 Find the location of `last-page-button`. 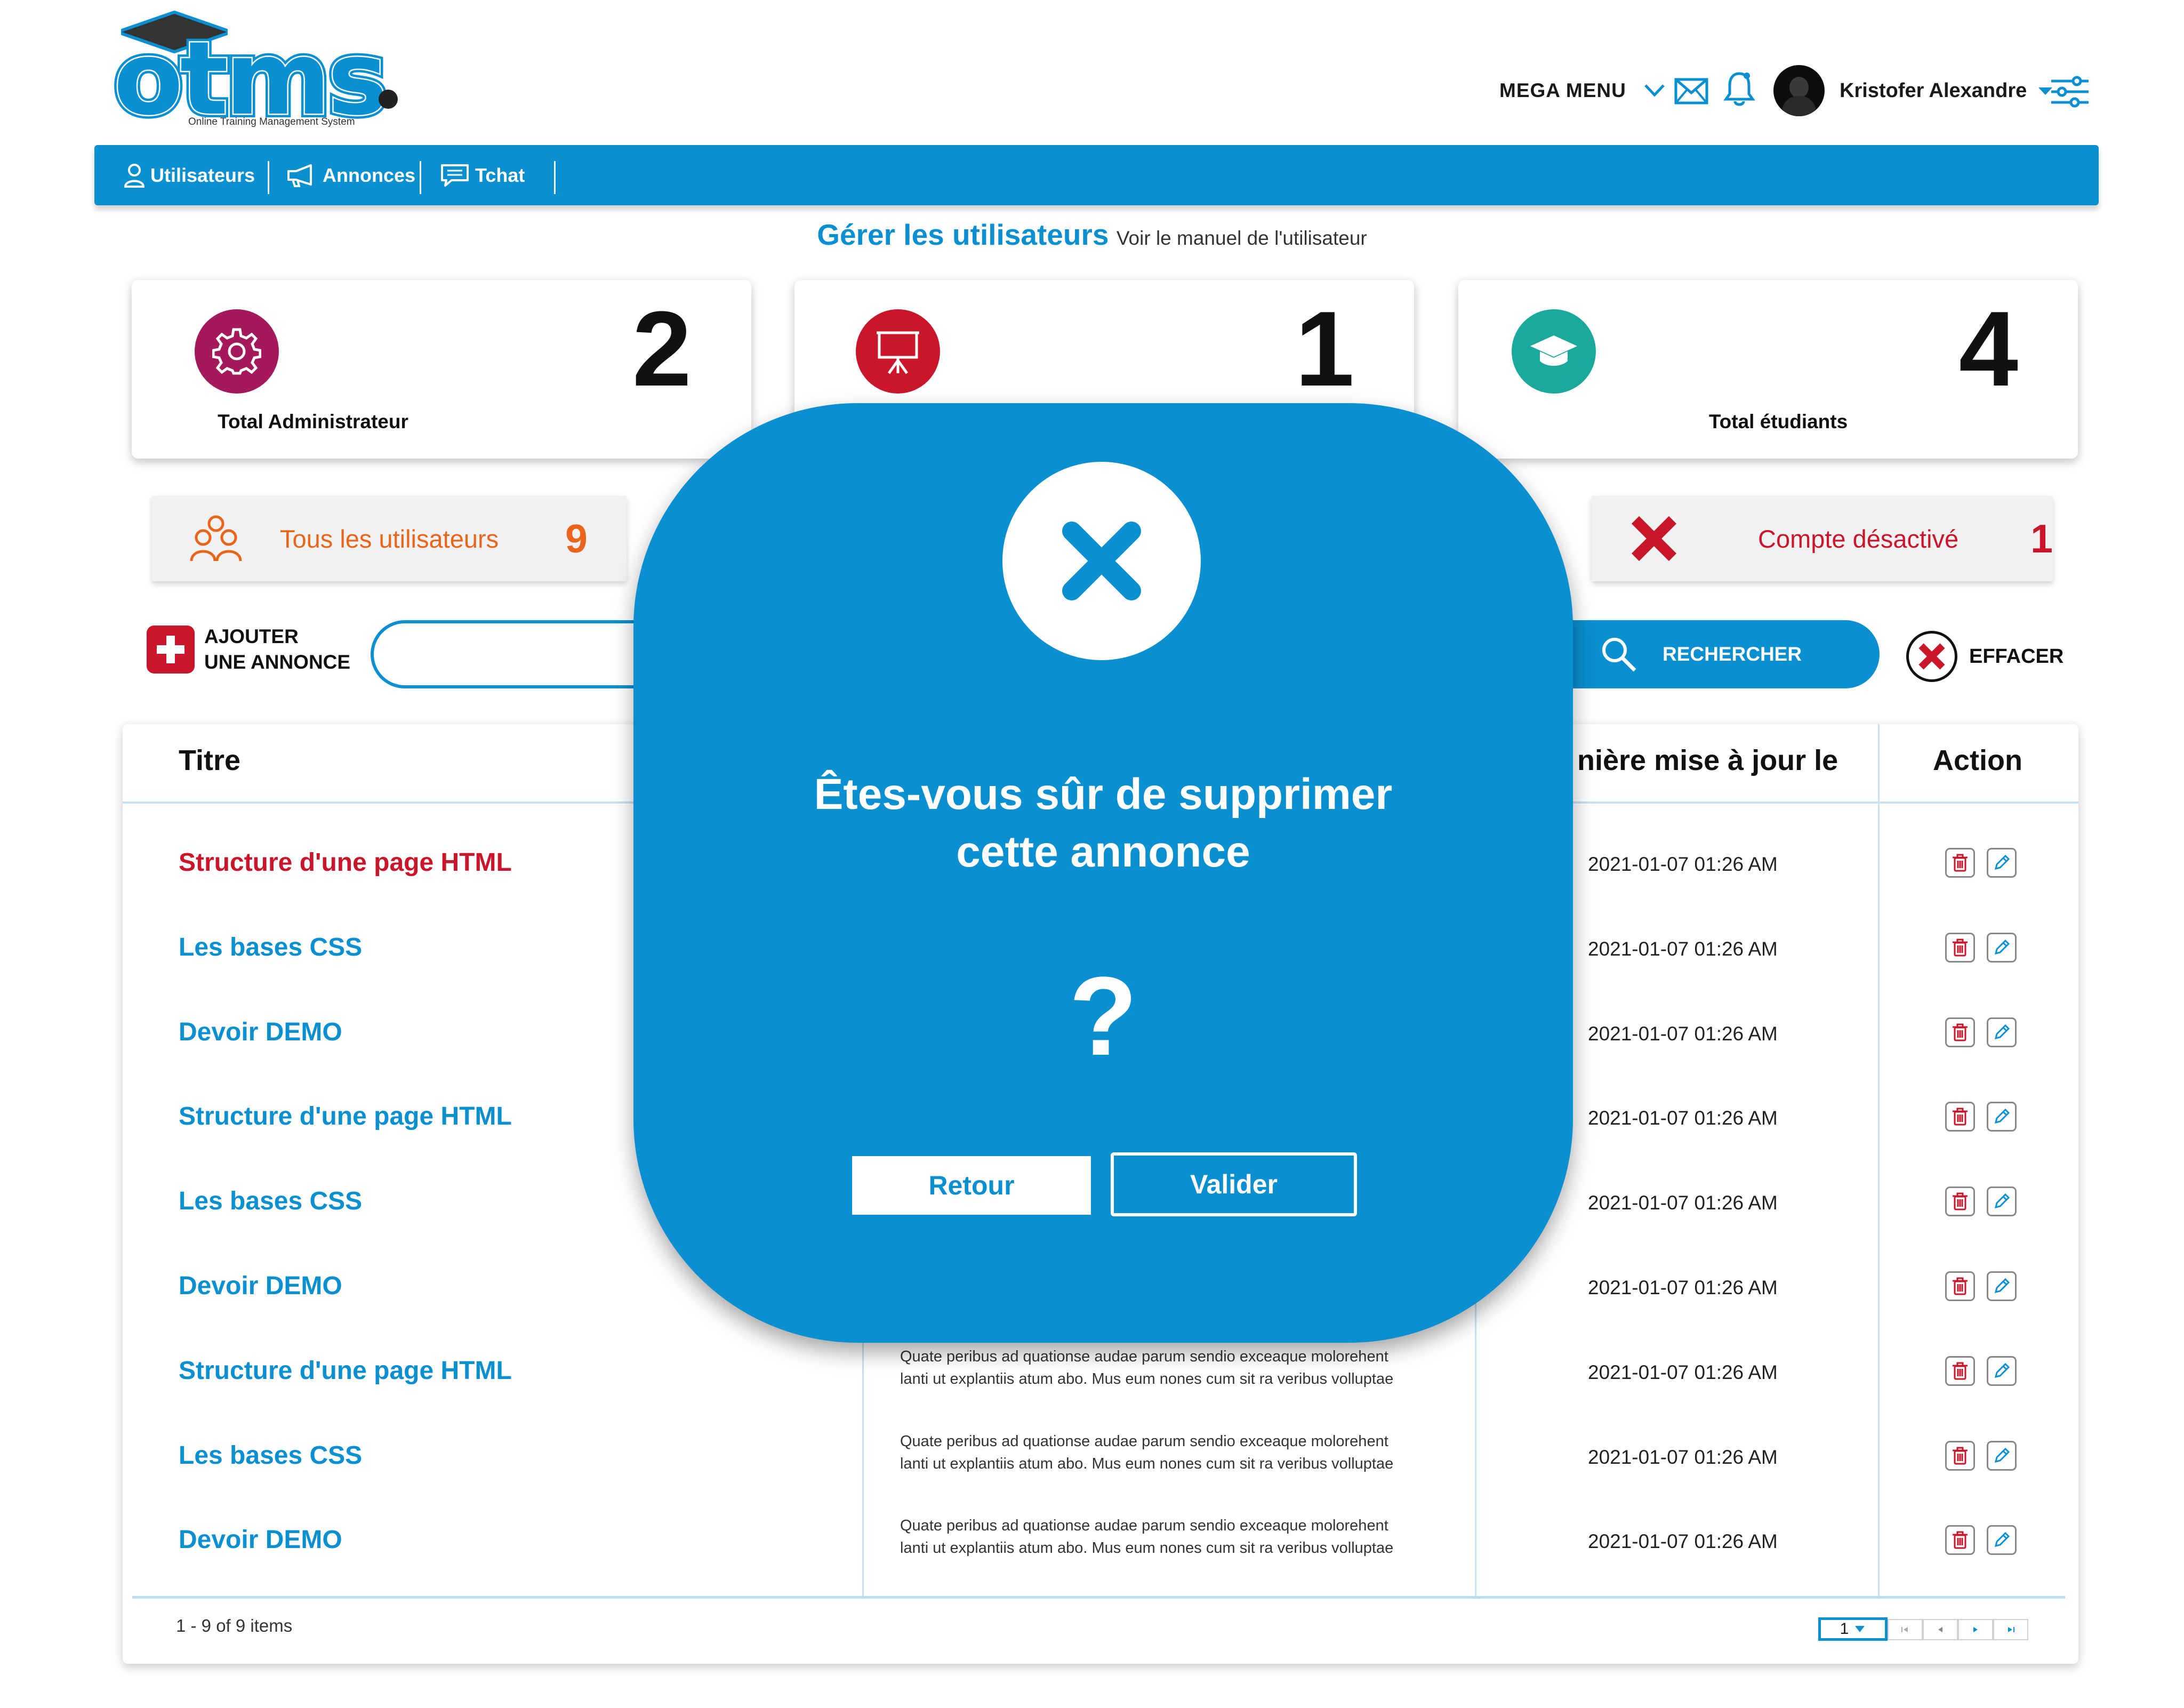

last-page-button is located at coordinates (2010, 1630).